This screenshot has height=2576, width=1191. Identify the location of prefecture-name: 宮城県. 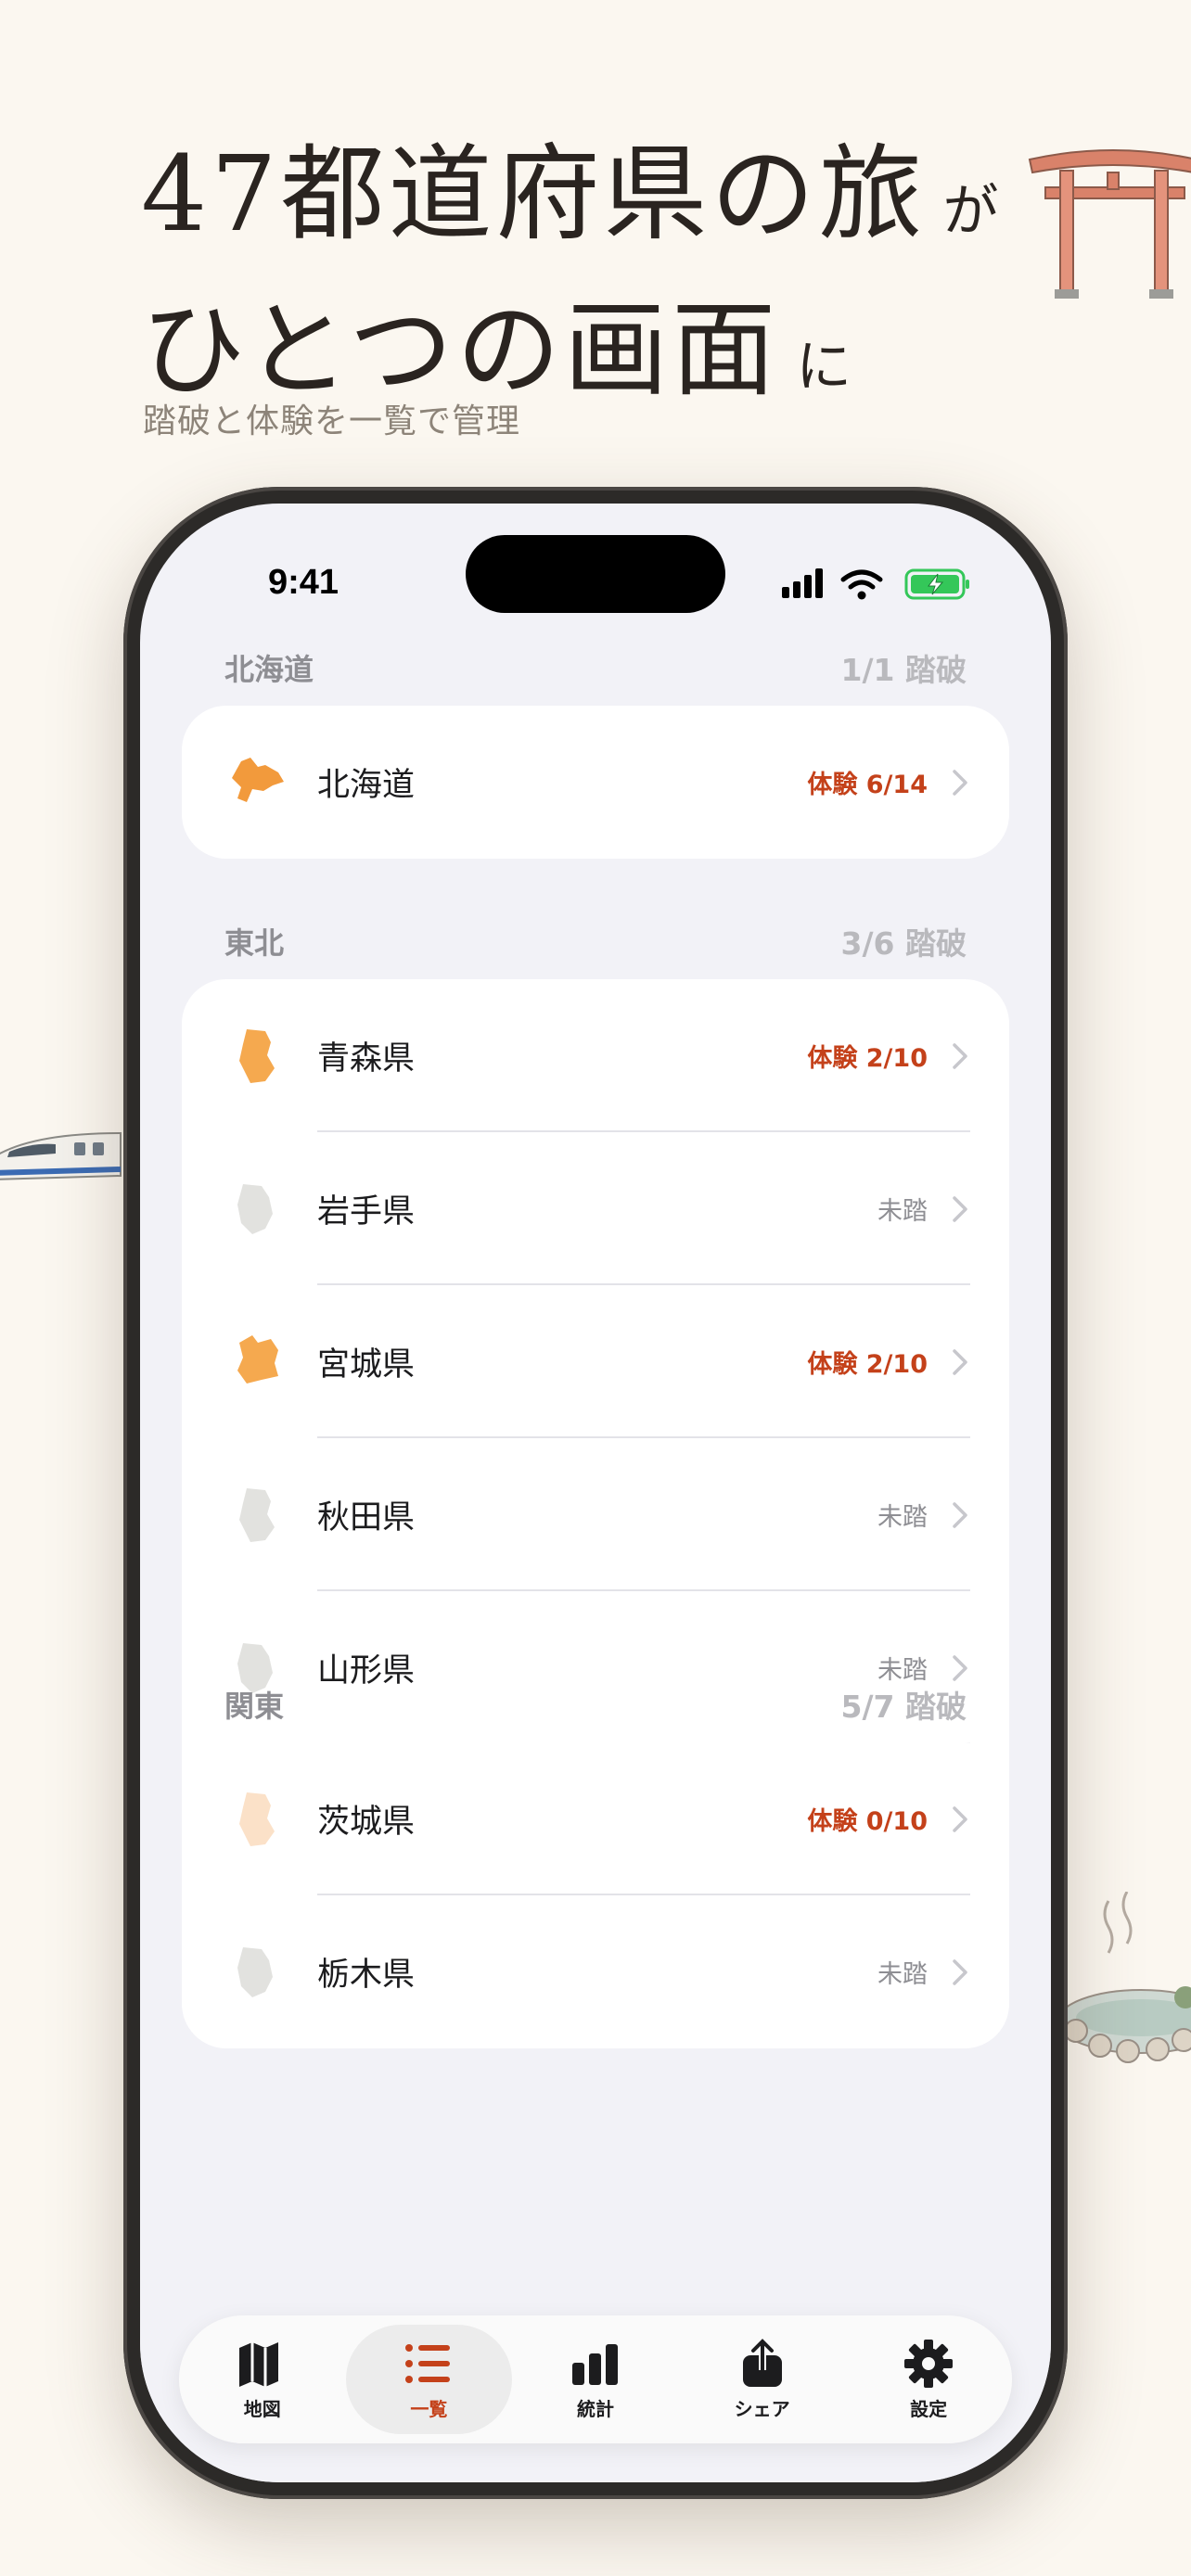
(366, 1365).